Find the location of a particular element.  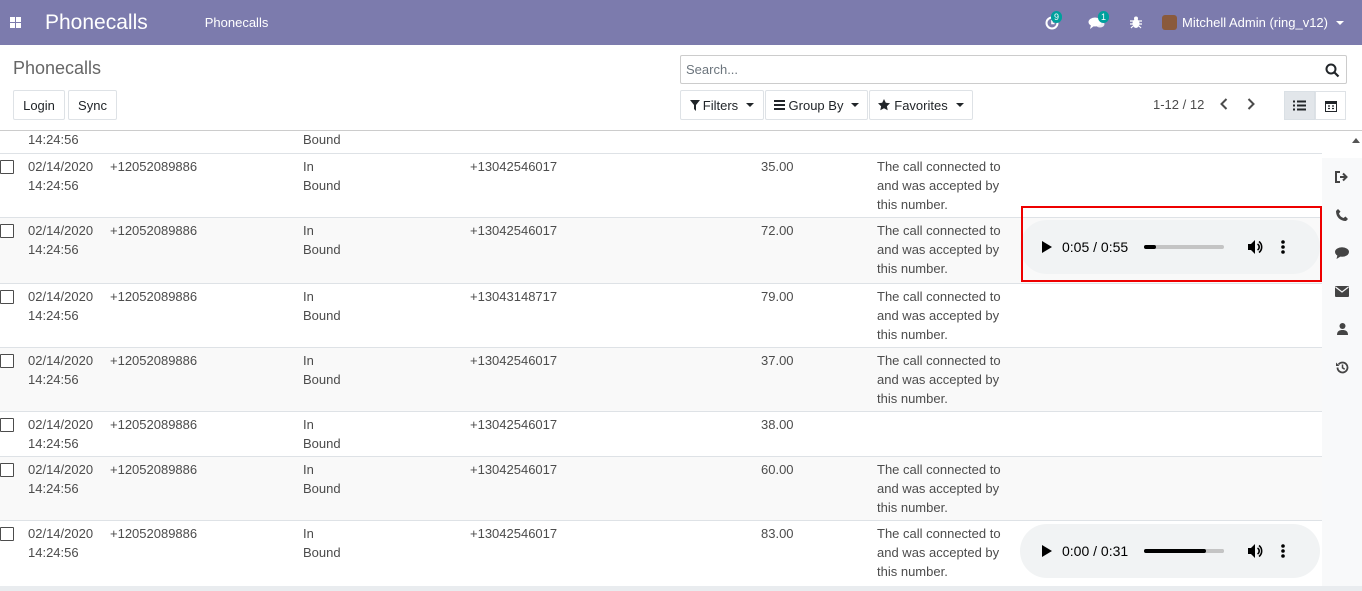

horizontal-scrollbar is located at coordinates (681, 588).